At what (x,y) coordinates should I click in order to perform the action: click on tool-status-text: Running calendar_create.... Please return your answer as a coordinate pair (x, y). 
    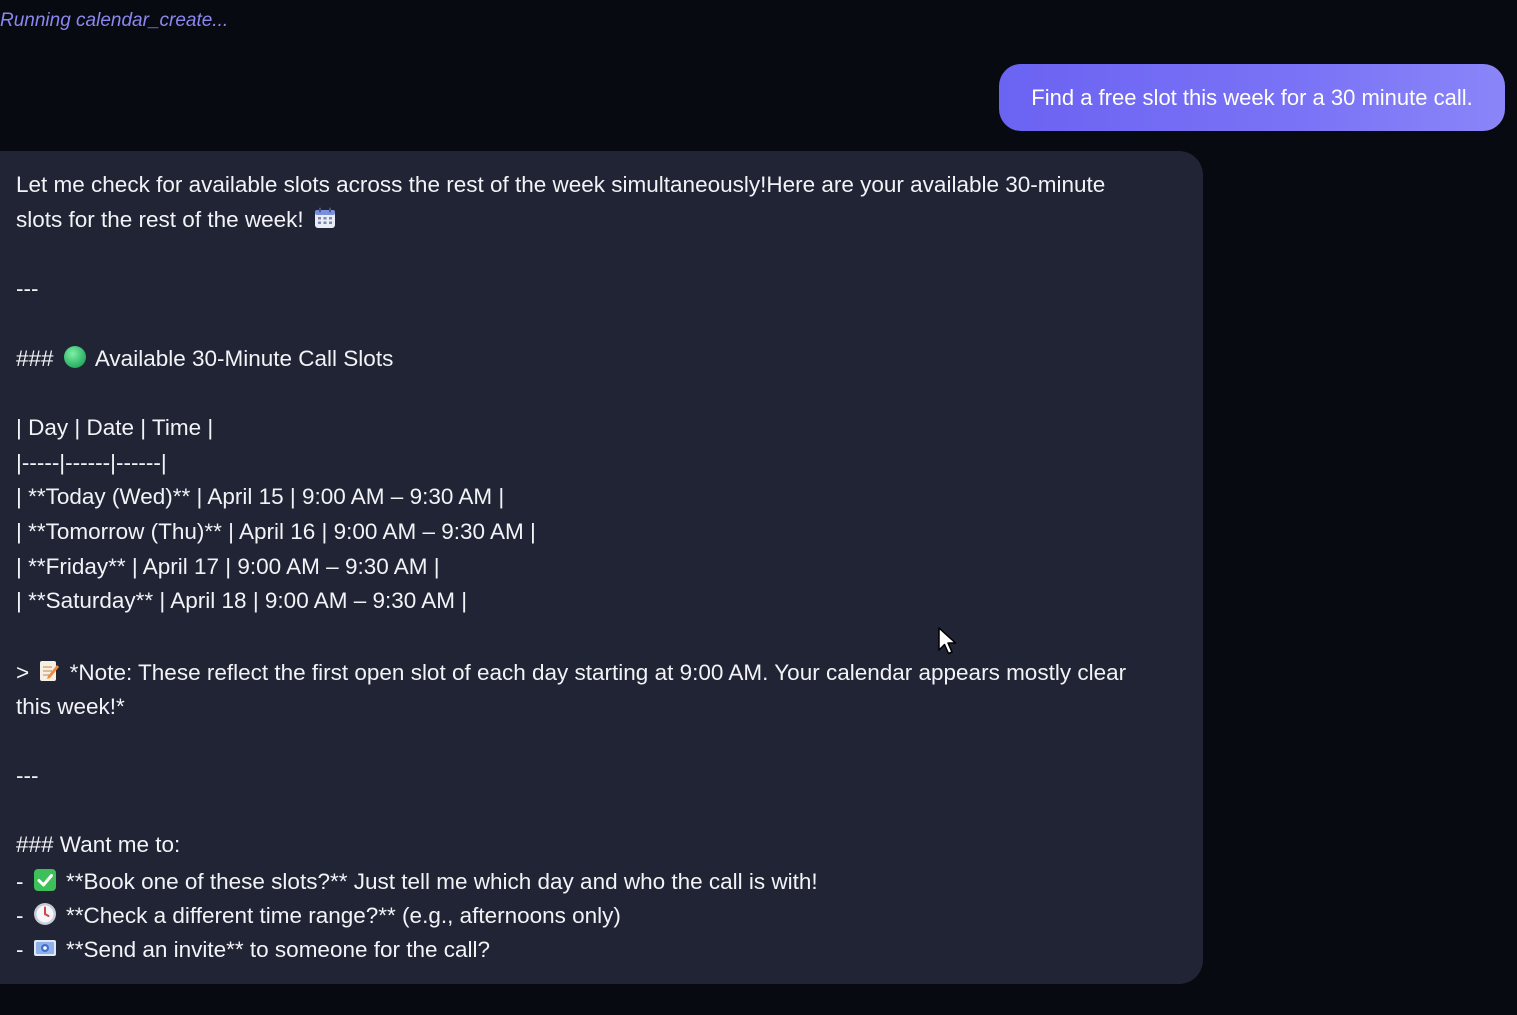
    Looking at the image, I should click on (114, 20).